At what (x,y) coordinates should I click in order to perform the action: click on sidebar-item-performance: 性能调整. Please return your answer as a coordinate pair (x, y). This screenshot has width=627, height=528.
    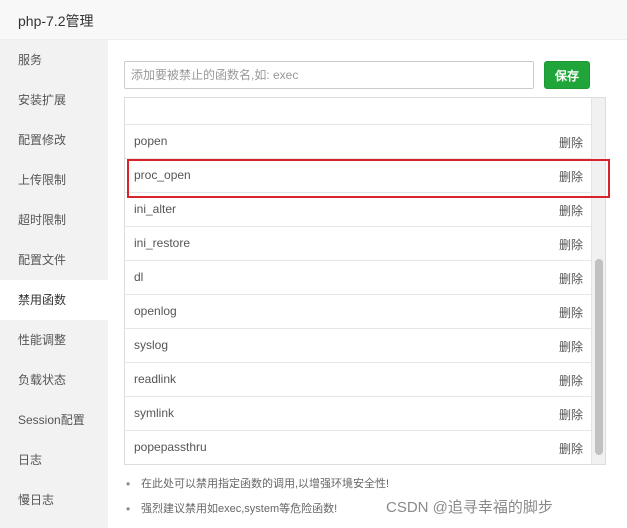
    Looking at the image, I should click on (54, 340).